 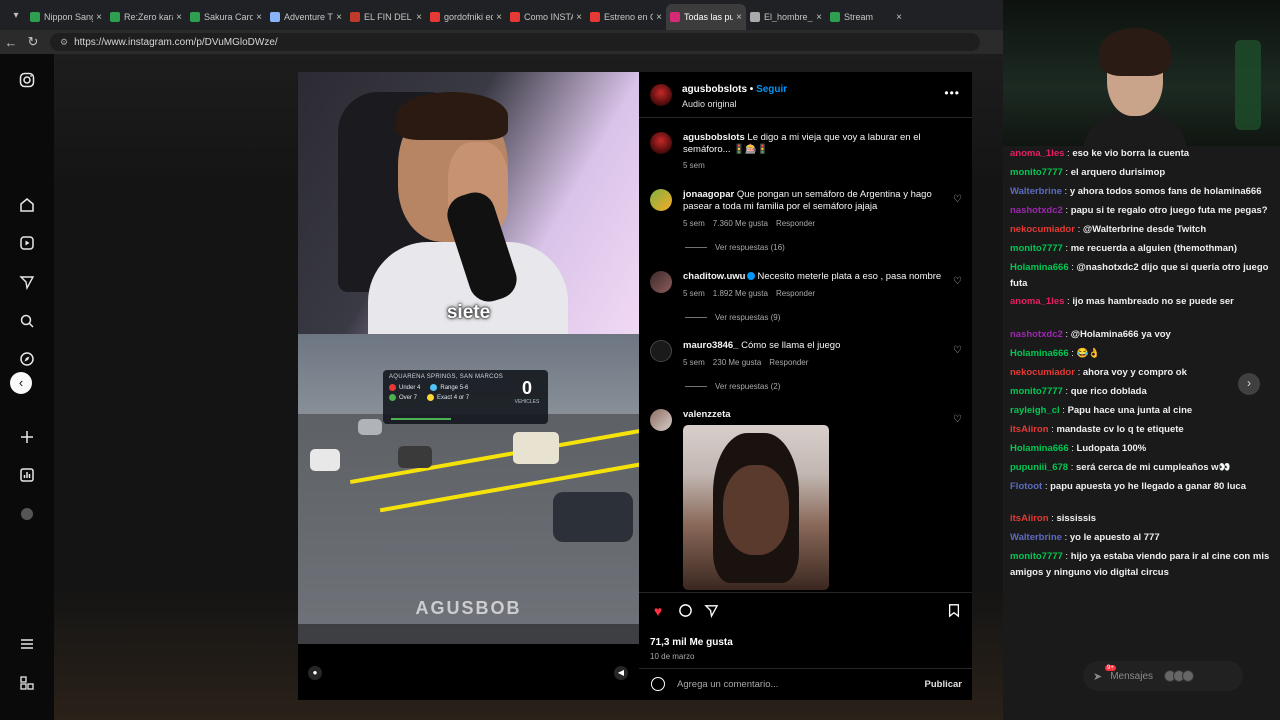 What do you see at coordinates (64, 42) in the screenshot?
I see `site-info-icon: ⚙` at bounding box center [64, 42].